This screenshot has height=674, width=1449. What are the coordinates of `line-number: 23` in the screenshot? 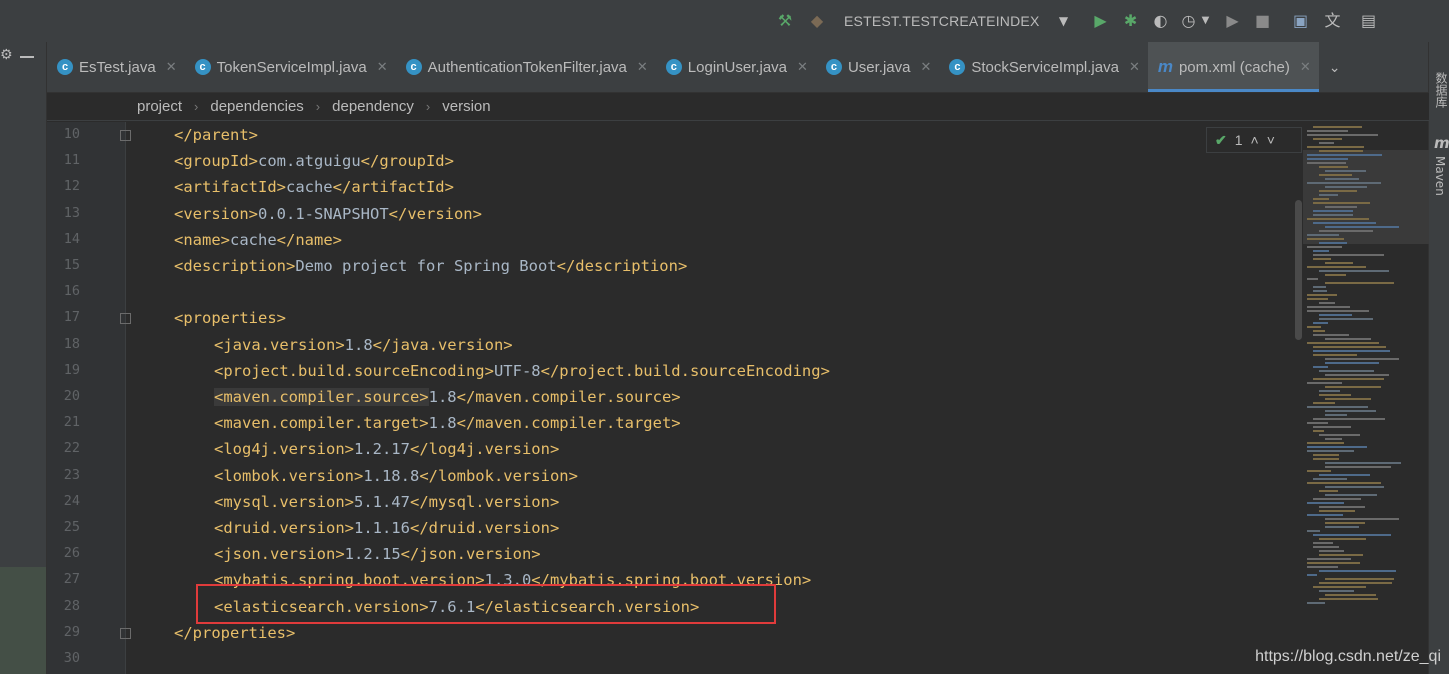 It's located at (71, 474).